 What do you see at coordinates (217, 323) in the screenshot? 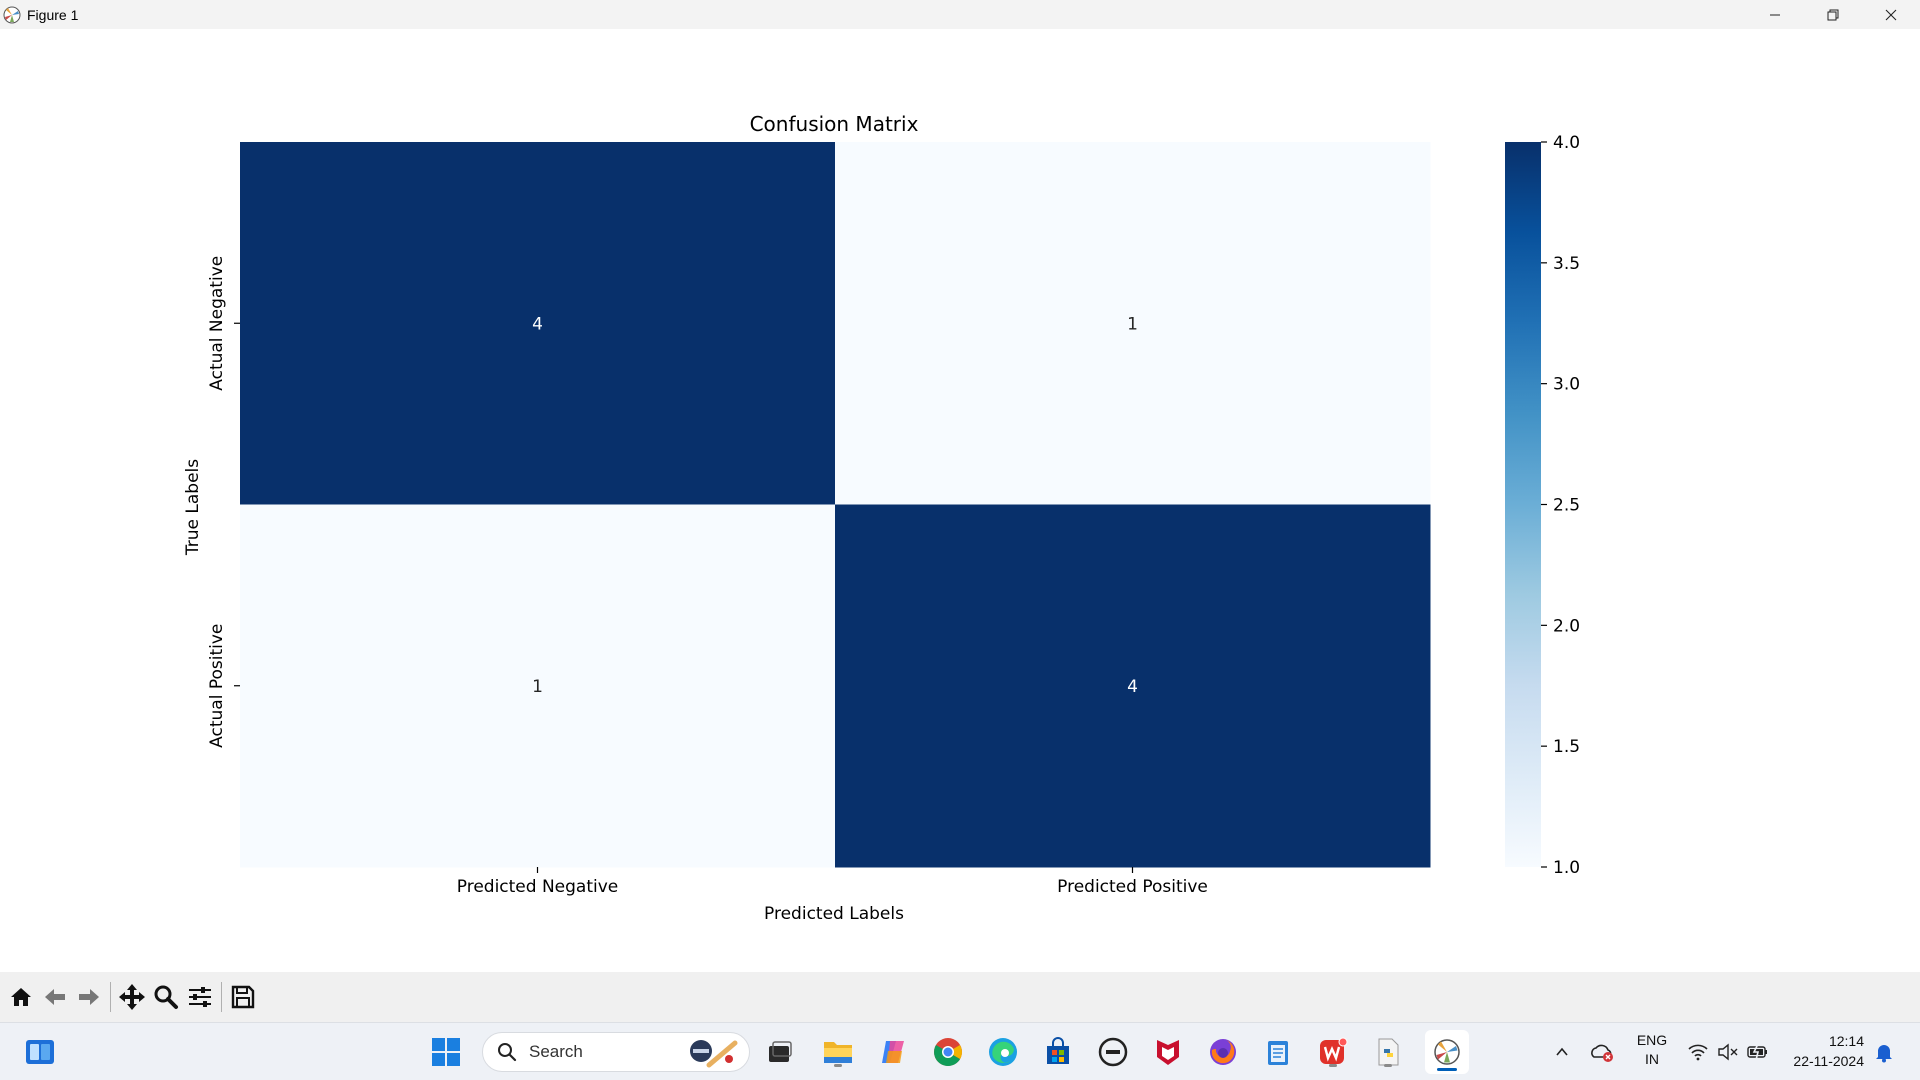
I see `y-tick-label: Actual Negative` at bounding box center [217, 323].